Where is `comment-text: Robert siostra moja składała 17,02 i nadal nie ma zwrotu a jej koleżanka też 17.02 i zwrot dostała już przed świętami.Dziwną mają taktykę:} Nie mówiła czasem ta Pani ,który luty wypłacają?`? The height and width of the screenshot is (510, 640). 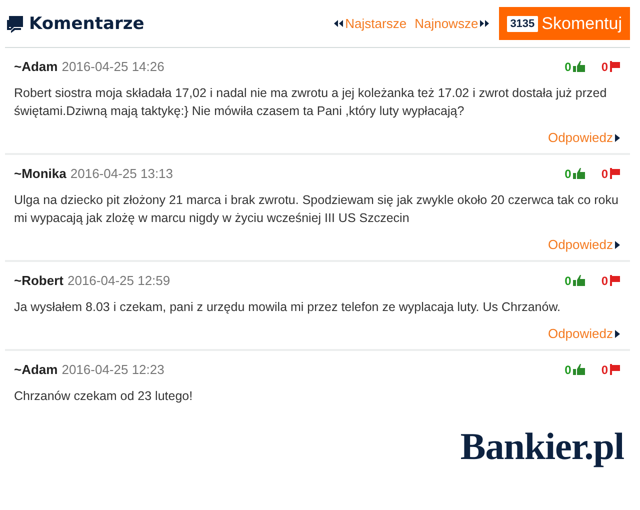 comment-text: Robert siostra moja składała 17,02 i nadal nie ma zwrotu a jej koleżanka też 17.02 i zwrot dostała już przed świętami.Dziwną mają taktykę:} Nie mówiła czasem ta Pani ,który luty wypłacają? is located at coordinates (311, 102).